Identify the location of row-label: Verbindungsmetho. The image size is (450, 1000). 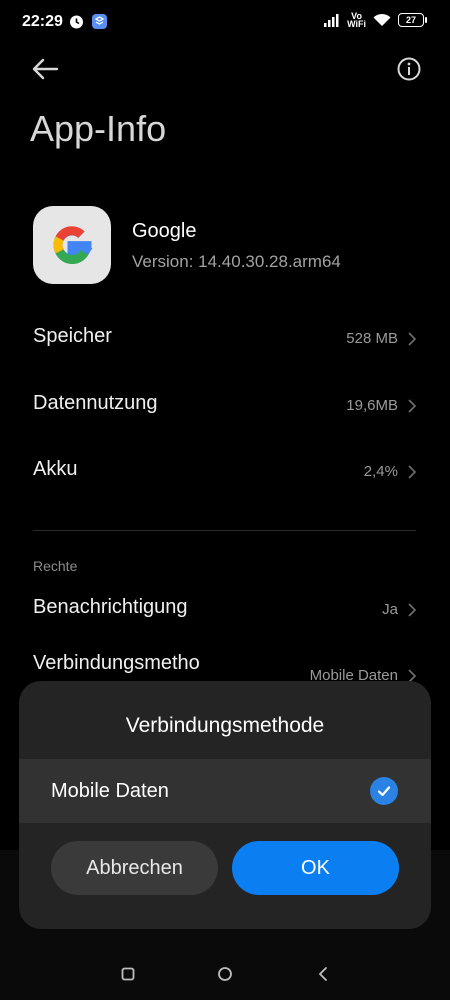
(116, 663).